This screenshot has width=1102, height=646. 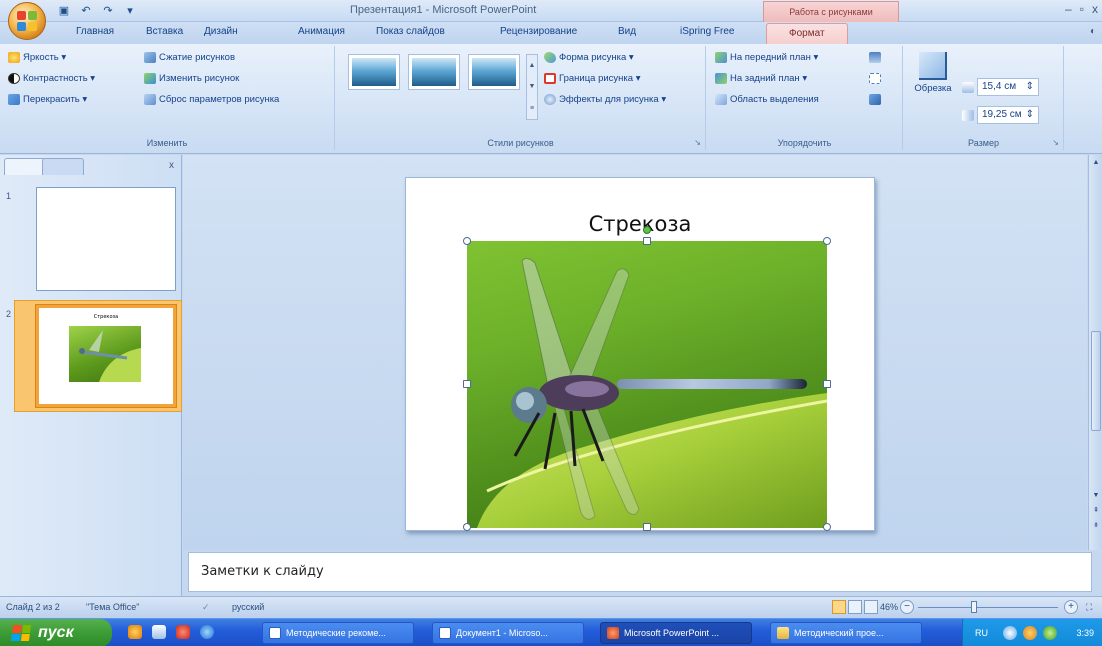 I want to click on gallery-down-icon: ▼, so click(x=532, y=86).